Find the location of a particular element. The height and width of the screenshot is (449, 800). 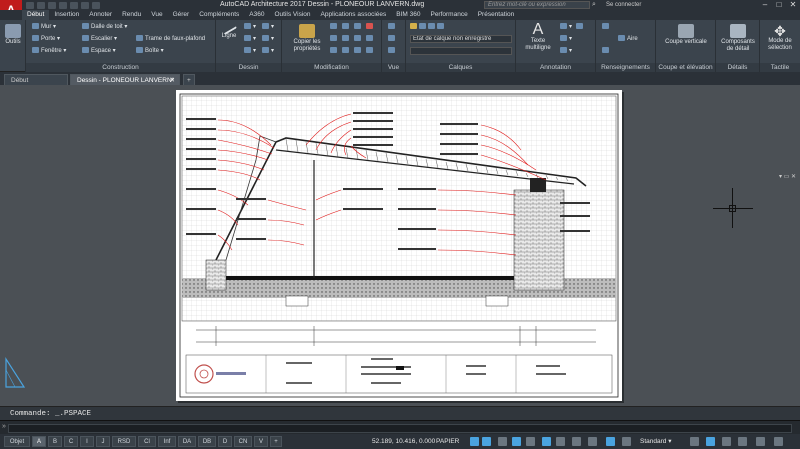

layout-tab-da: DA is located at coordinates (187, 441).